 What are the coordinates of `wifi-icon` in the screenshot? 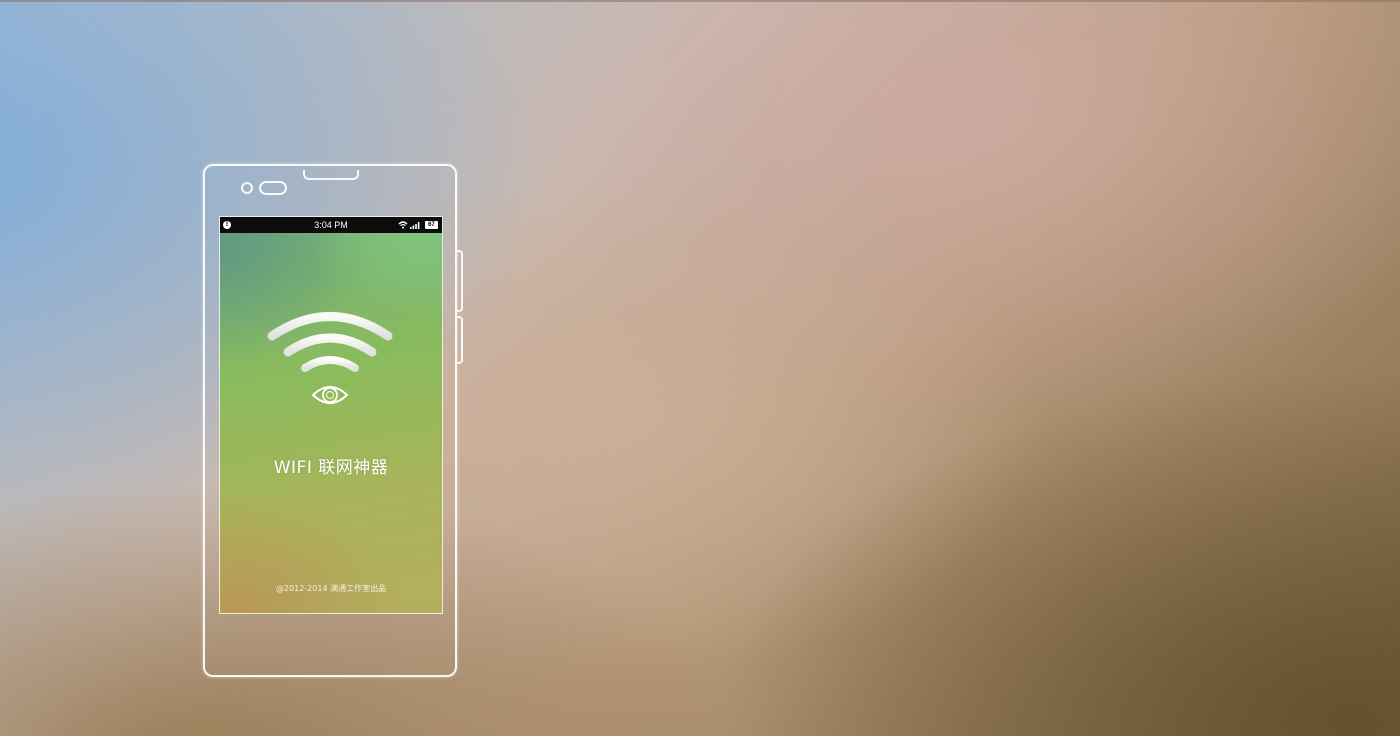 It's located at (403, 225).